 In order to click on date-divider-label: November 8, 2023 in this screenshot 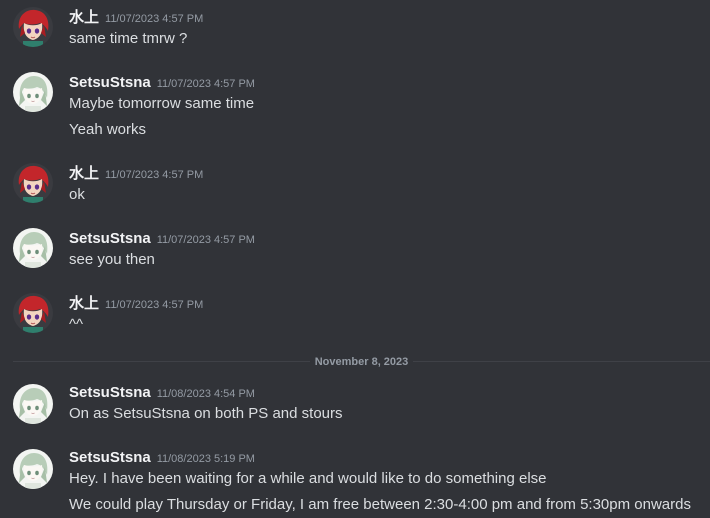, I will do `click(361, 362)`.